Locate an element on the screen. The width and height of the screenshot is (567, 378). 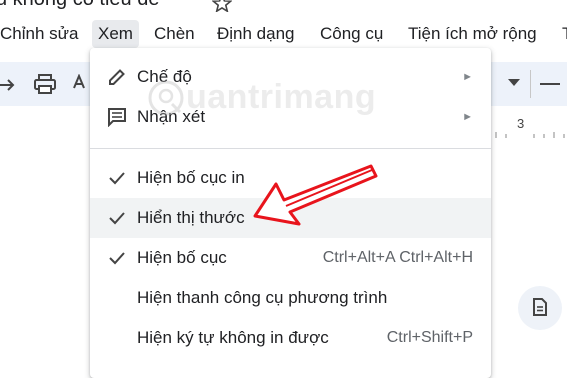
spellcheck-icon is located at coordinates (81, 84).